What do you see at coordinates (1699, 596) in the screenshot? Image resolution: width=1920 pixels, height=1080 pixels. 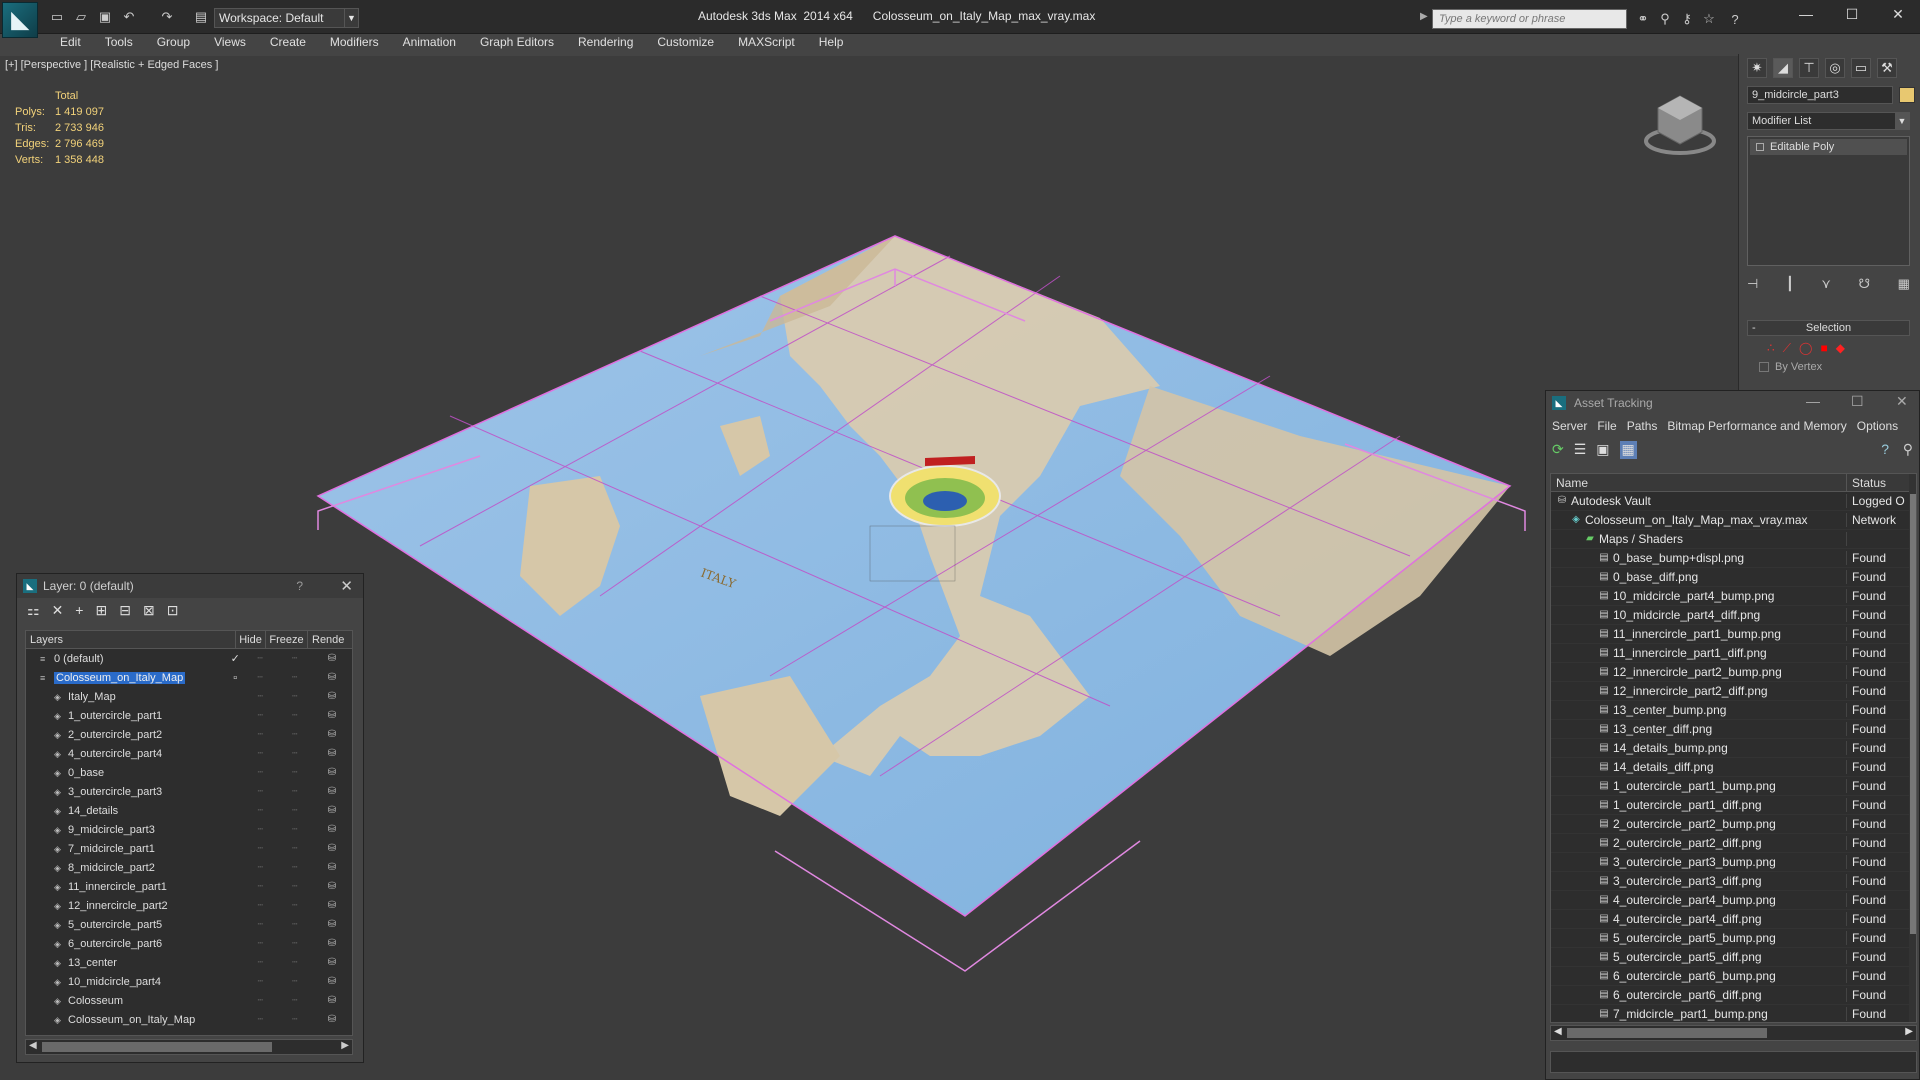 I see `asset-name-cell: ▤ 10_midcircle_part4_bump.png` at bounding box center [1699, 596].